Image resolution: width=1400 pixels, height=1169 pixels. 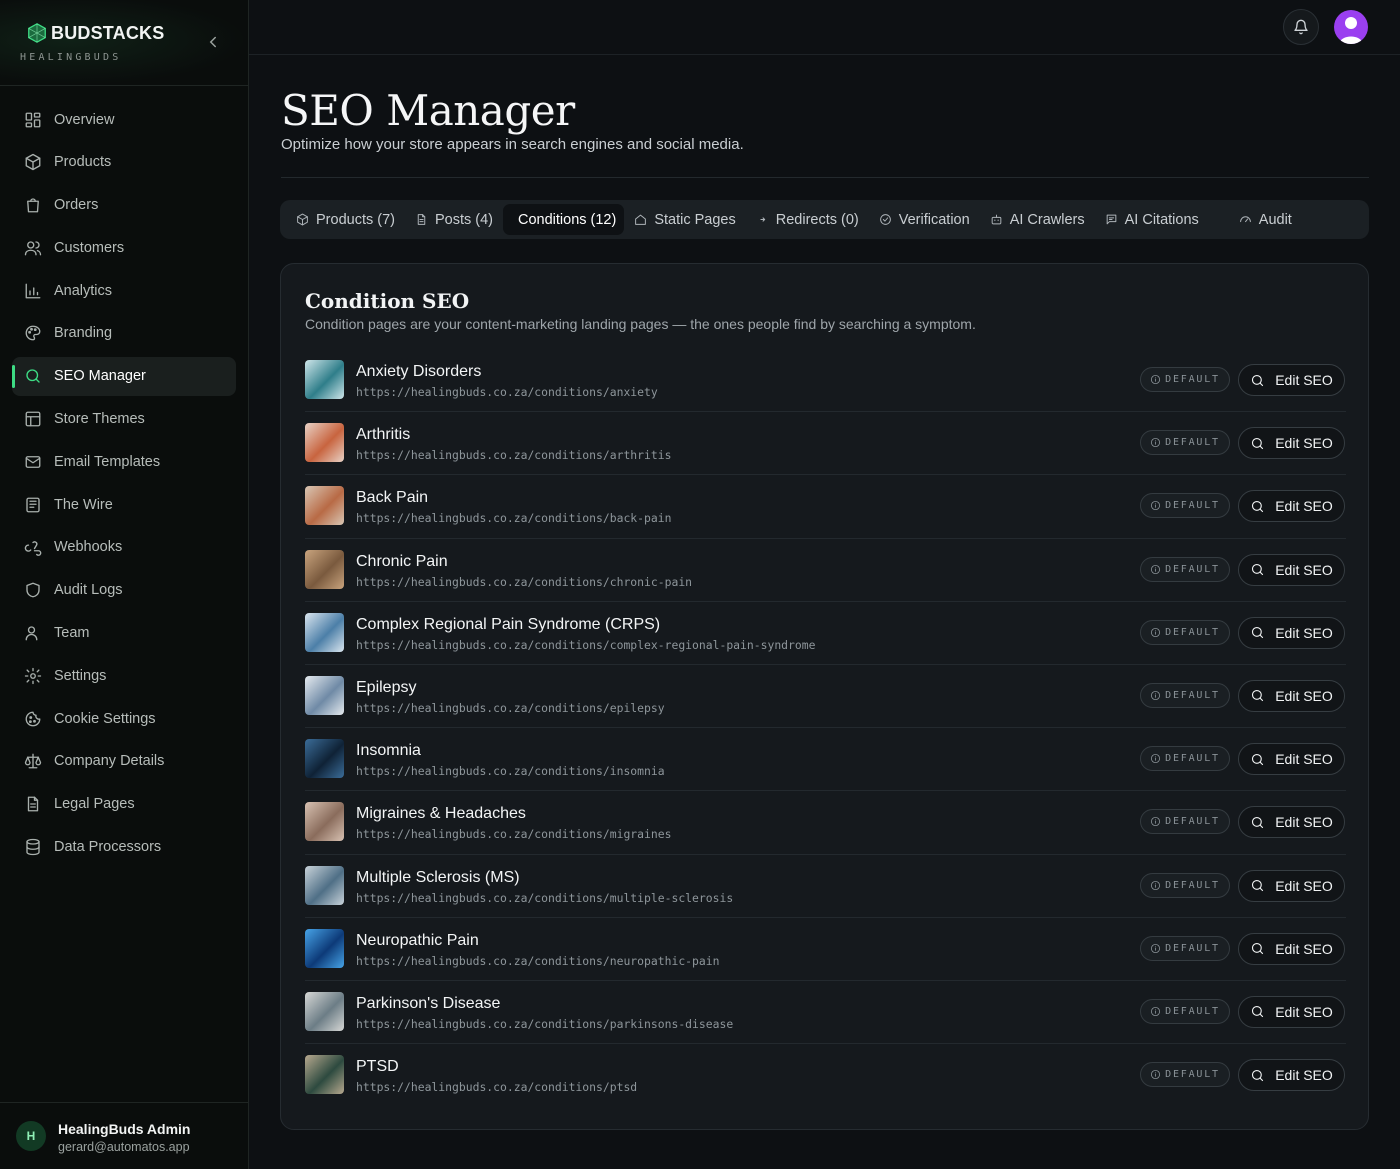 What do you see at coordinates (124, 1135) in the screenshot?
I see `user-profile: H HealingBuds Admin gerard@automatos.app` at bounding box center [124, 1135].